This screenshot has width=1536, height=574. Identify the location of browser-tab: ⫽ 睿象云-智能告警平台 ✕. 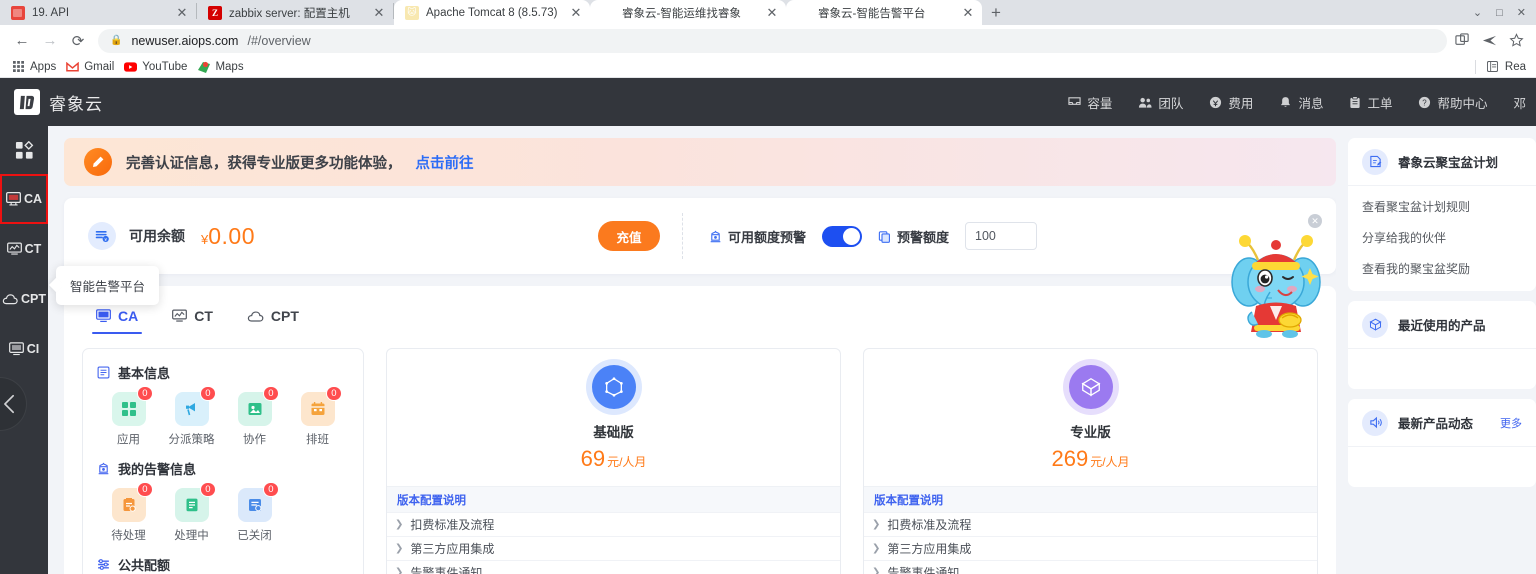
(884, 12).